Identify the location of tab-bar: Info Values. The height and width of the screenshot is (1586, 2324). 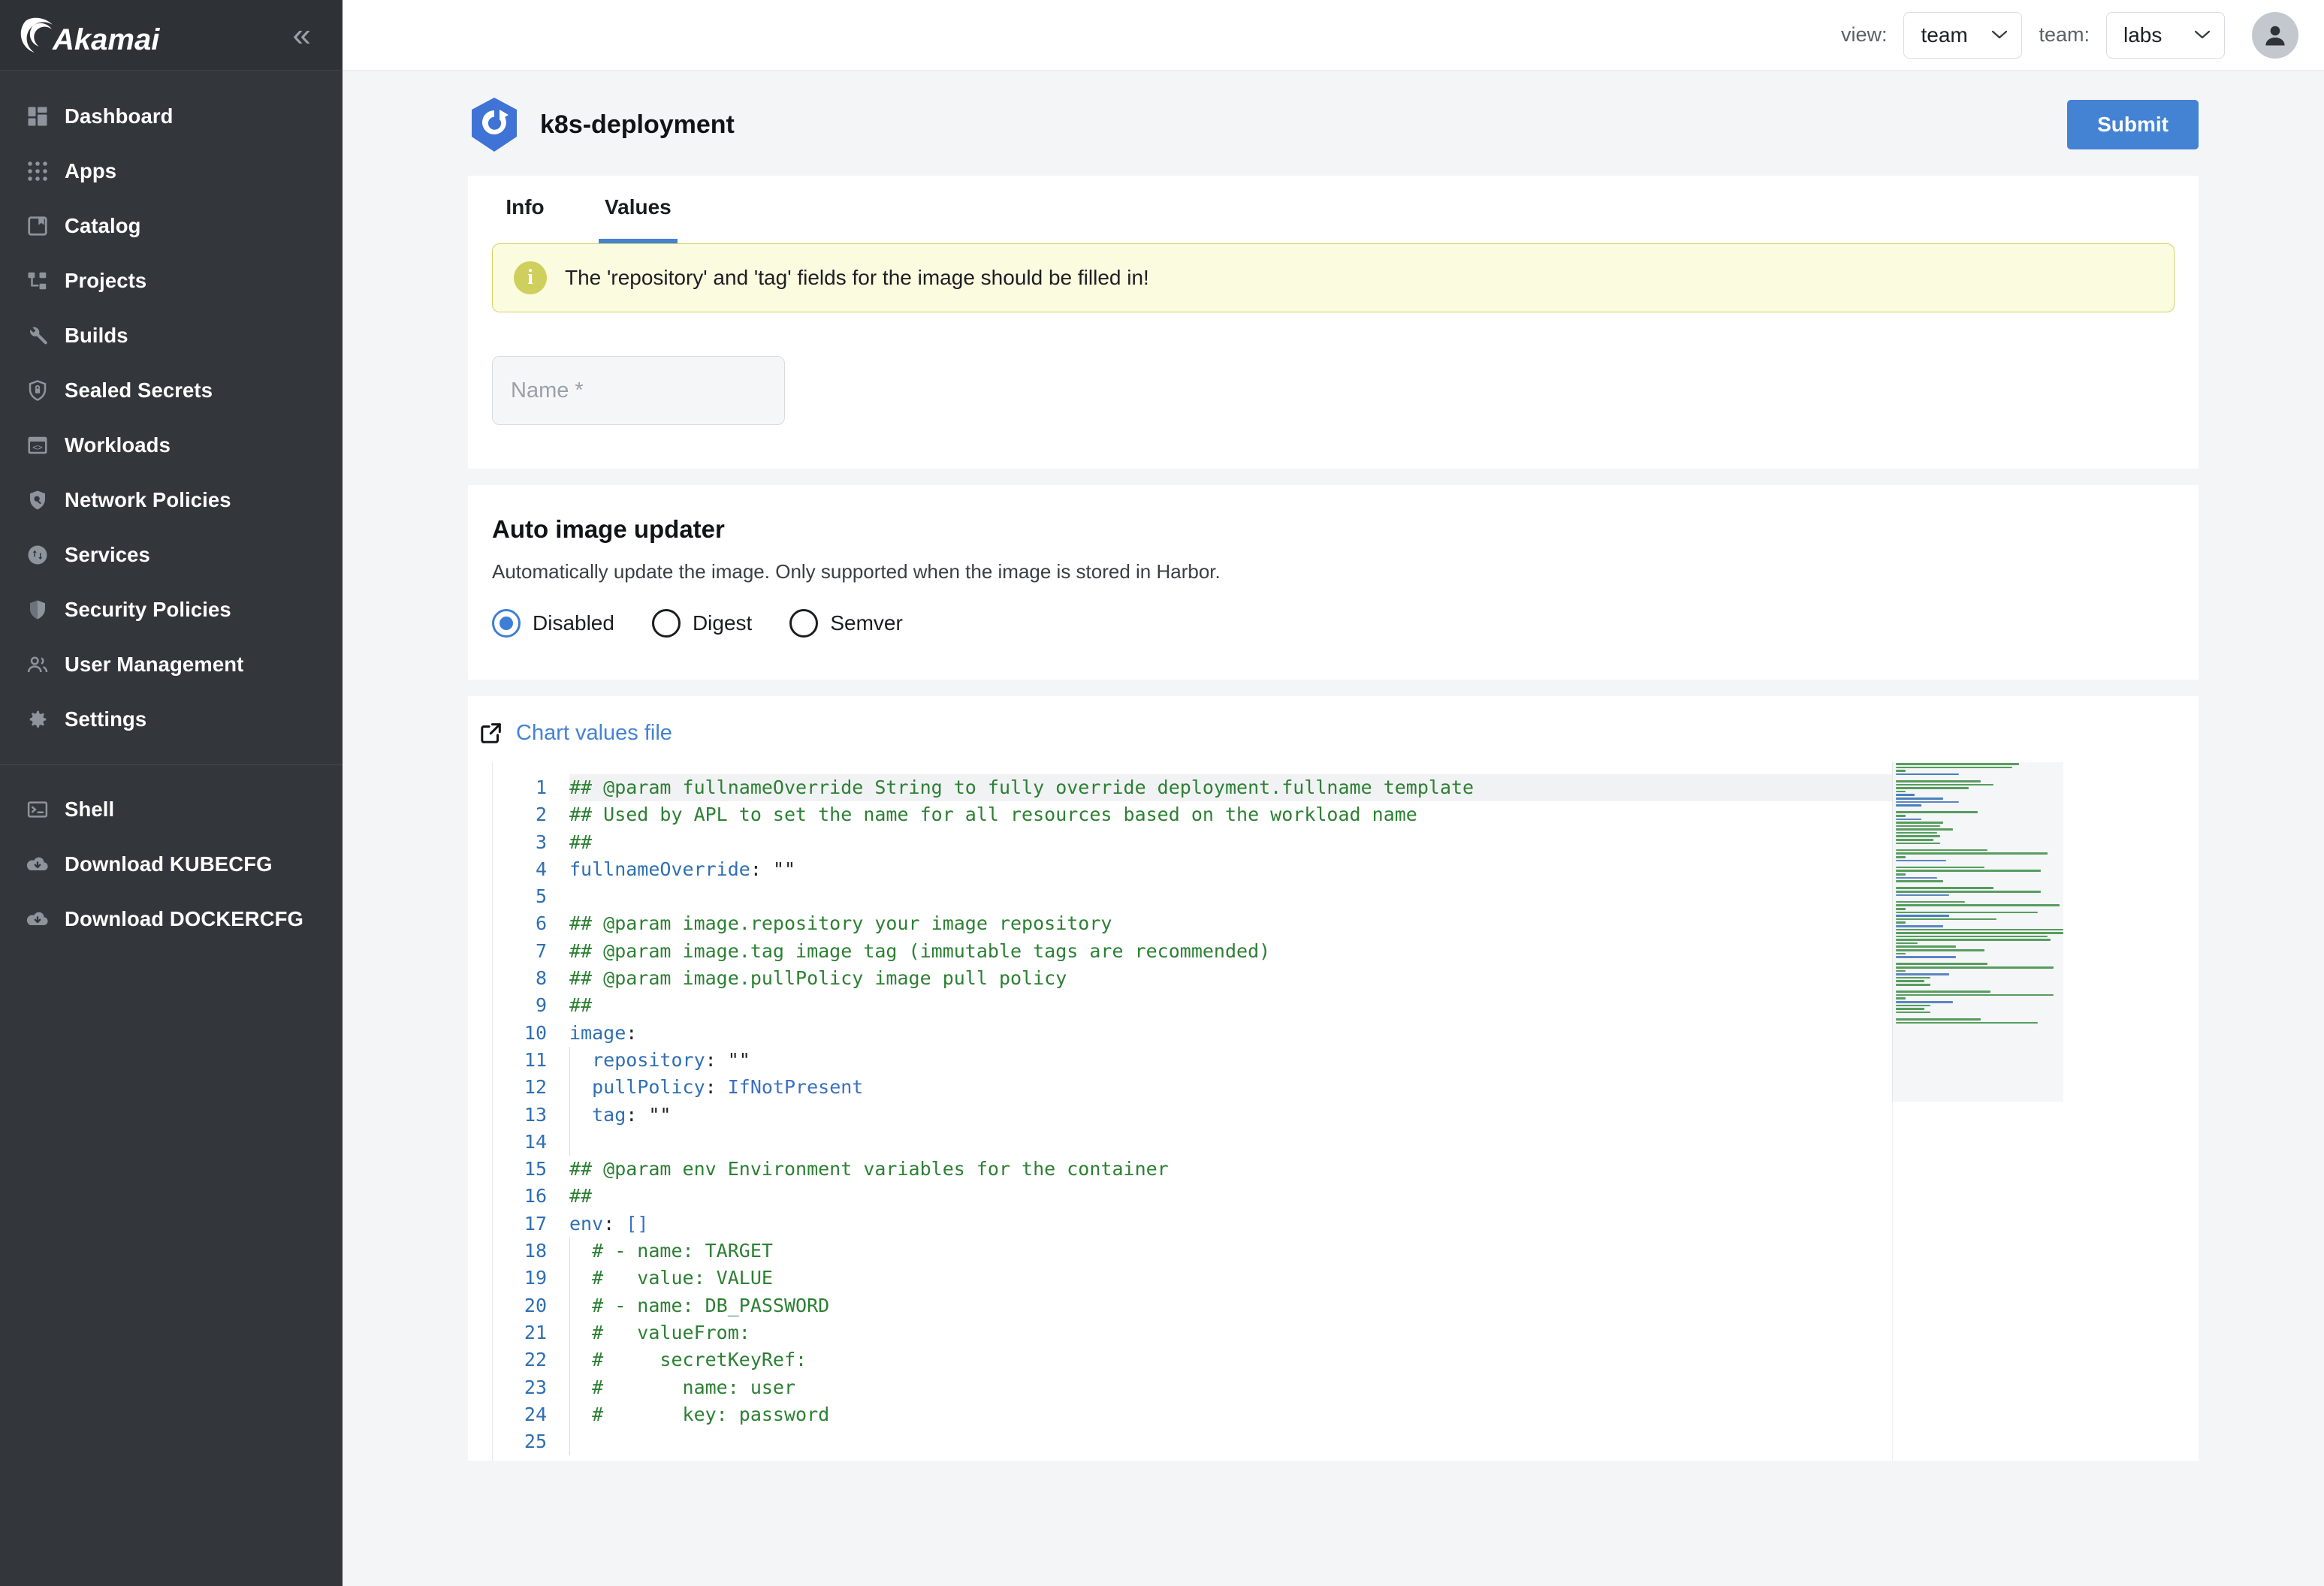
(1333, 209).